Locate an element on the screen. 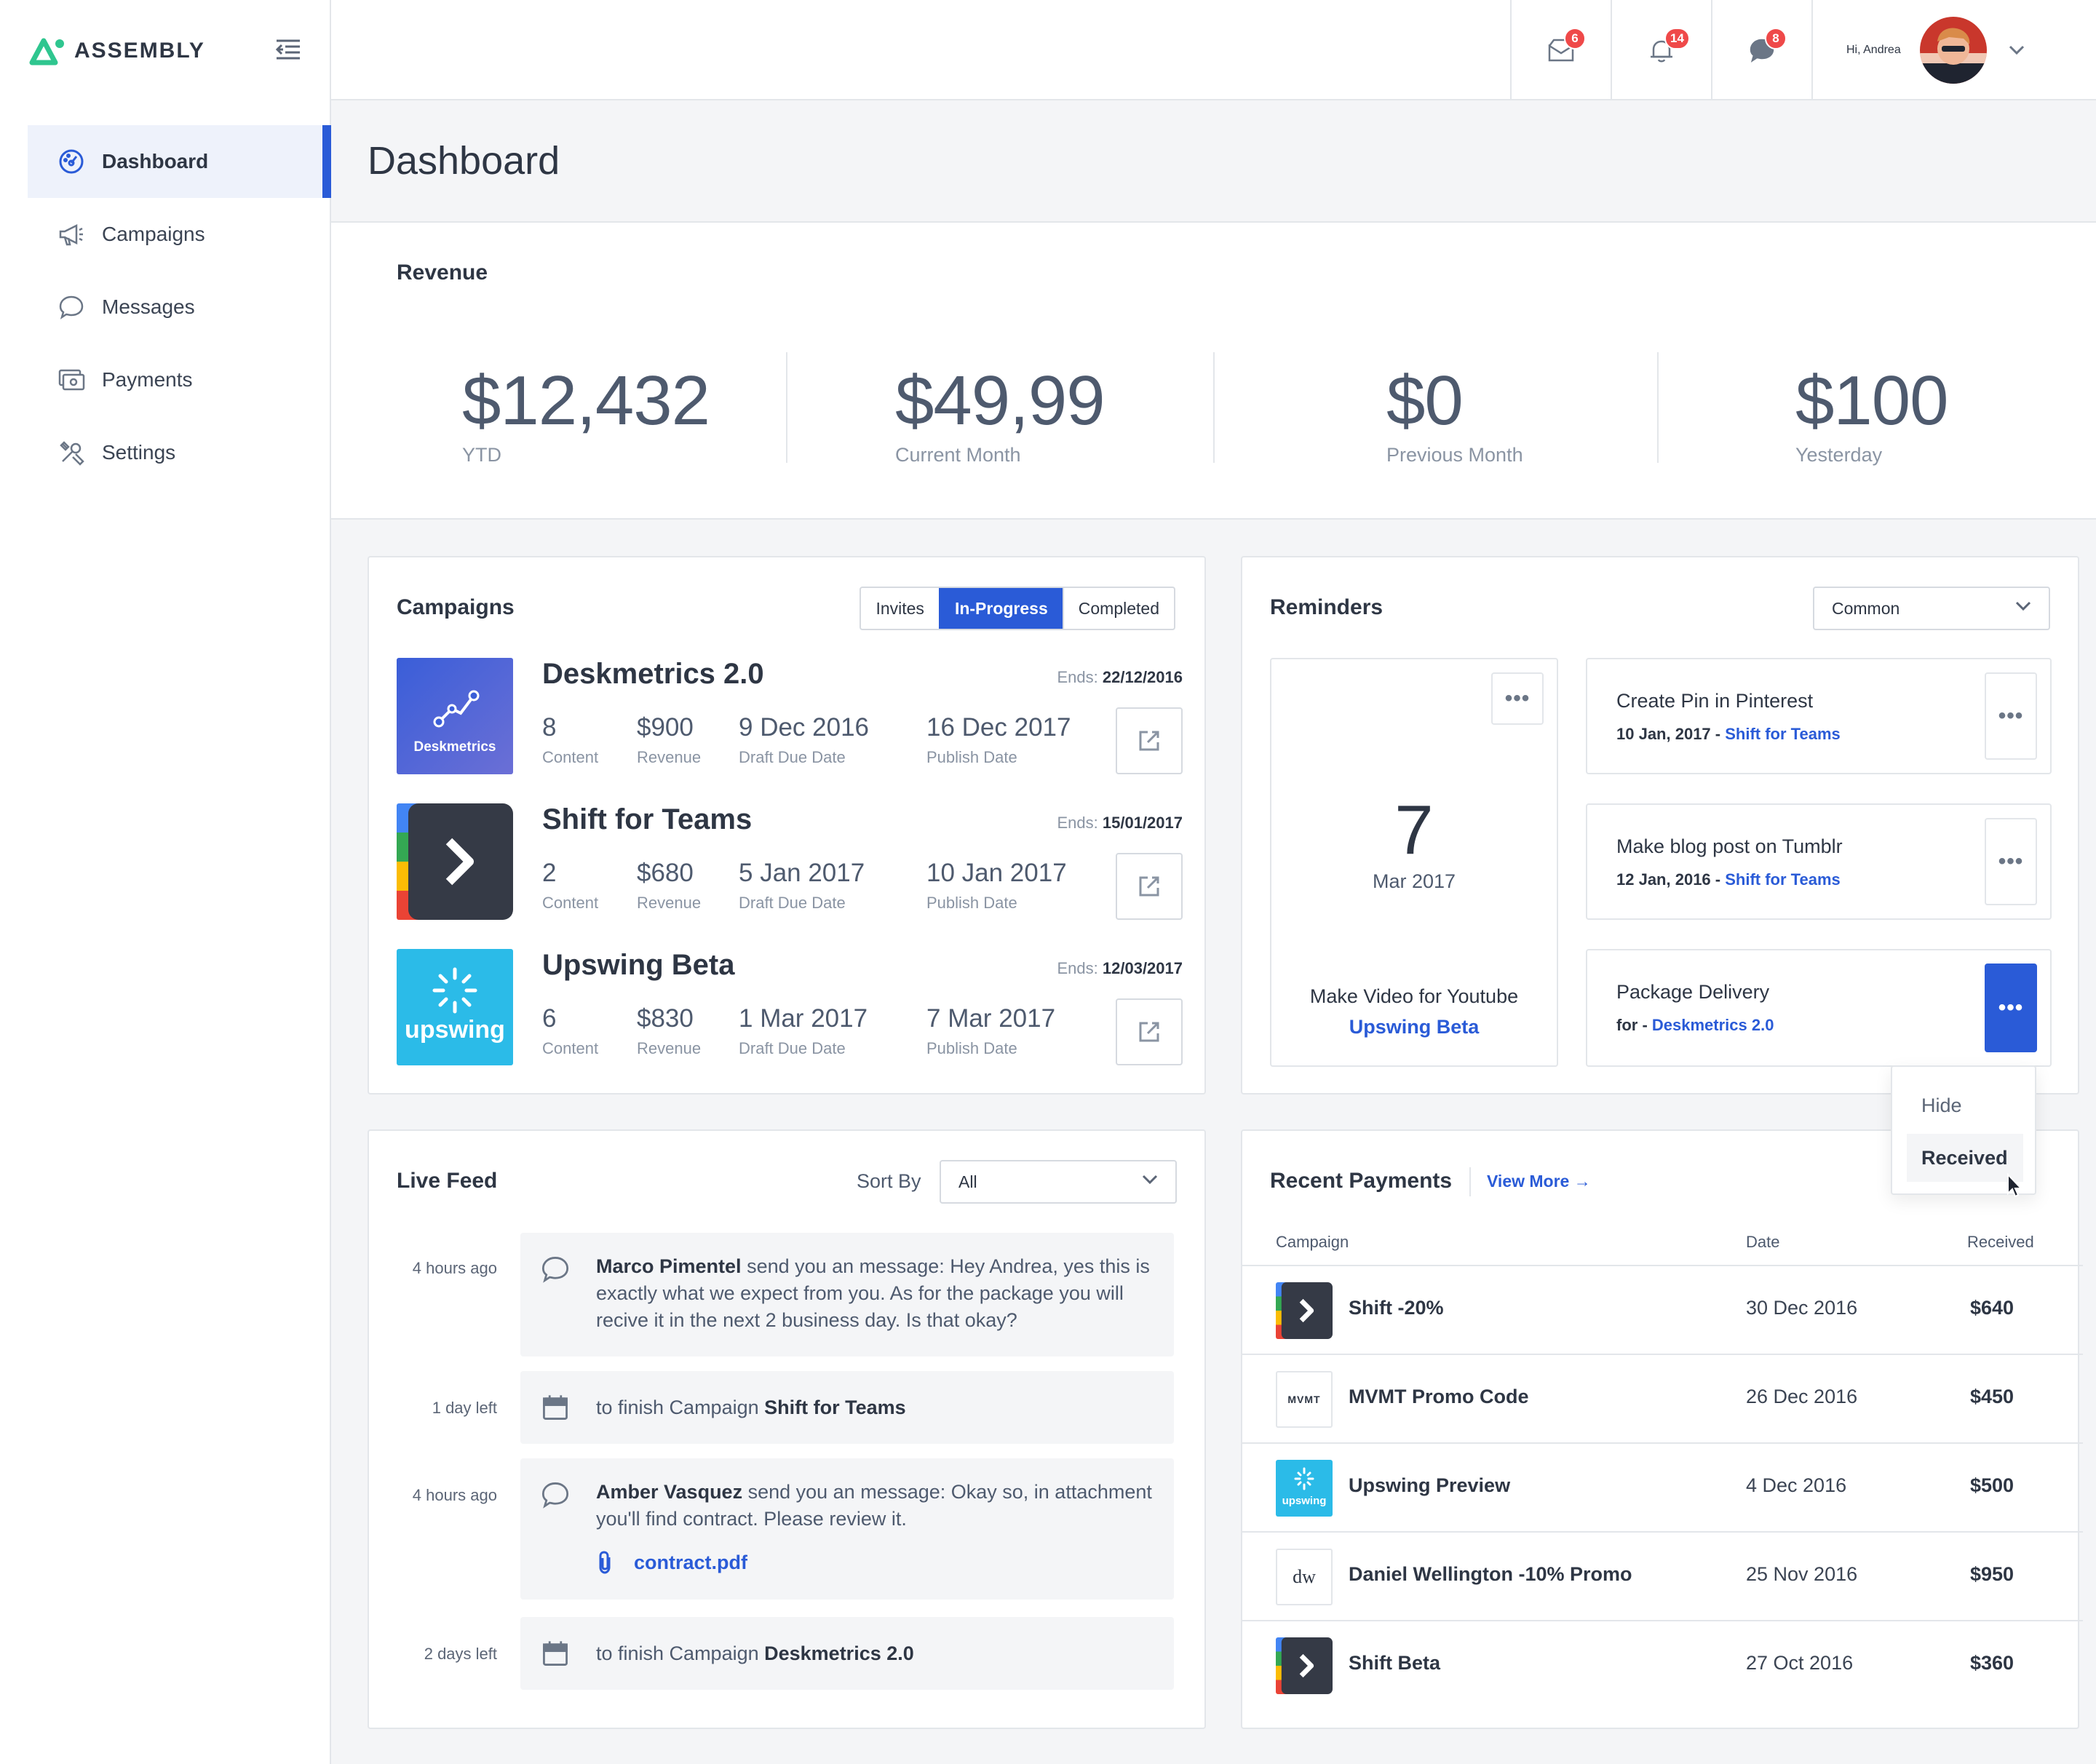 Image resolution: width=2096 pixels, height=1764 pixels. payments-icon is located at coordinates (71, 379).